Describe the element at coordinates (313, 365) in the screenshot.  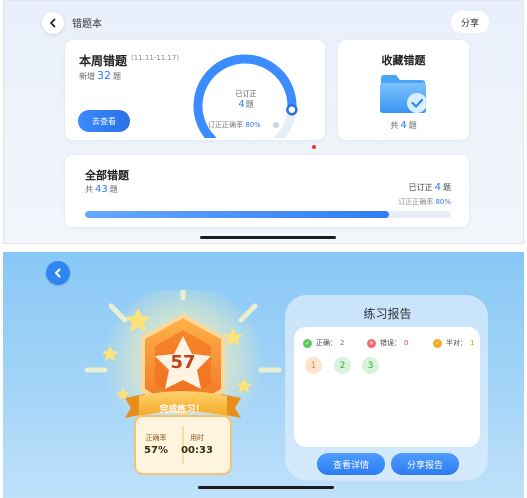
I see `question-1-result: 1` at that location.